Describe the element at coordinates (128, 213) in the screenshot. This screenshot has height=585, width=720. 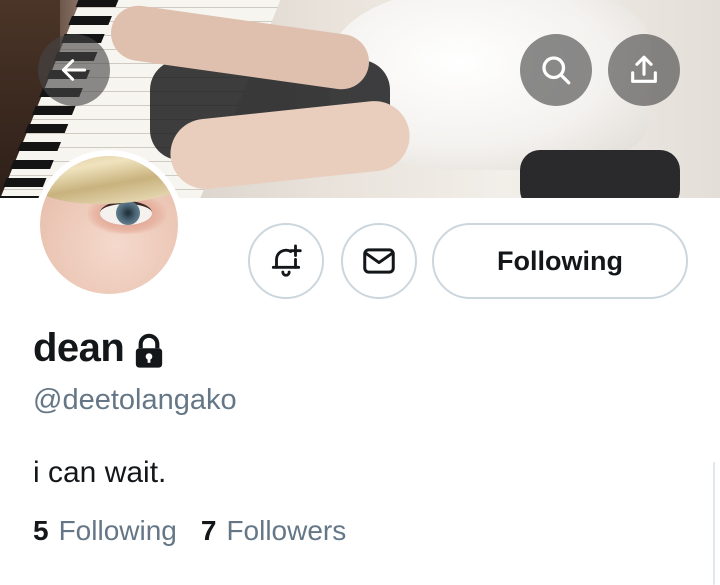
I see `avatar-iris` at that location.